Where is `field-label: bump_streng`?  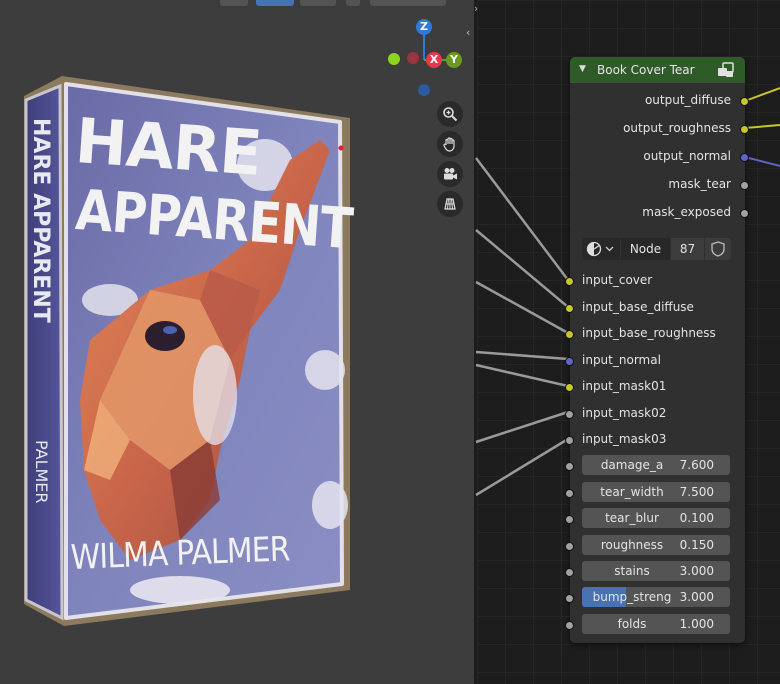 field-label: bump_streng is located at coordinates (632, 597).